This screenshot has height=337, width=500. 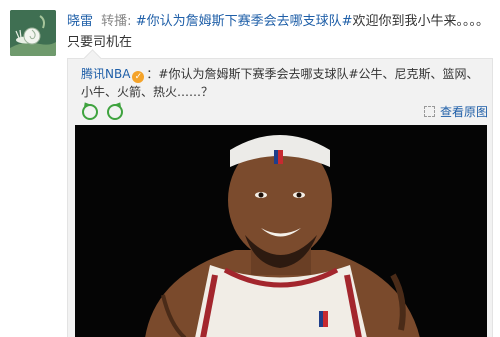 I want to click on rotate-right-icon, so click(x=115, y=112).